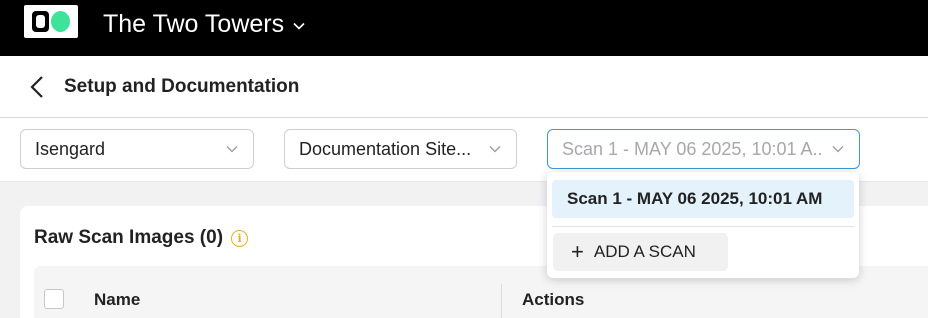  What do you see at coordinates (240, 238) in the screenshot?
I see `info-icon: i` at bounding box center [240, 238].